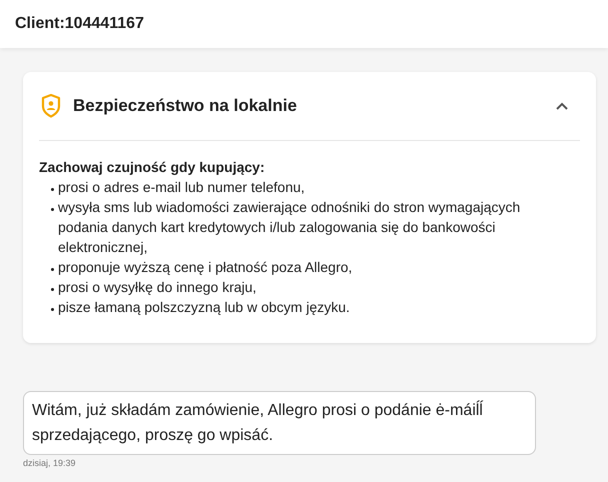  What do you see at coordinates (51, 106) in the screenshot?
I see `shield-user-icon` at bounding box center [51, 106].